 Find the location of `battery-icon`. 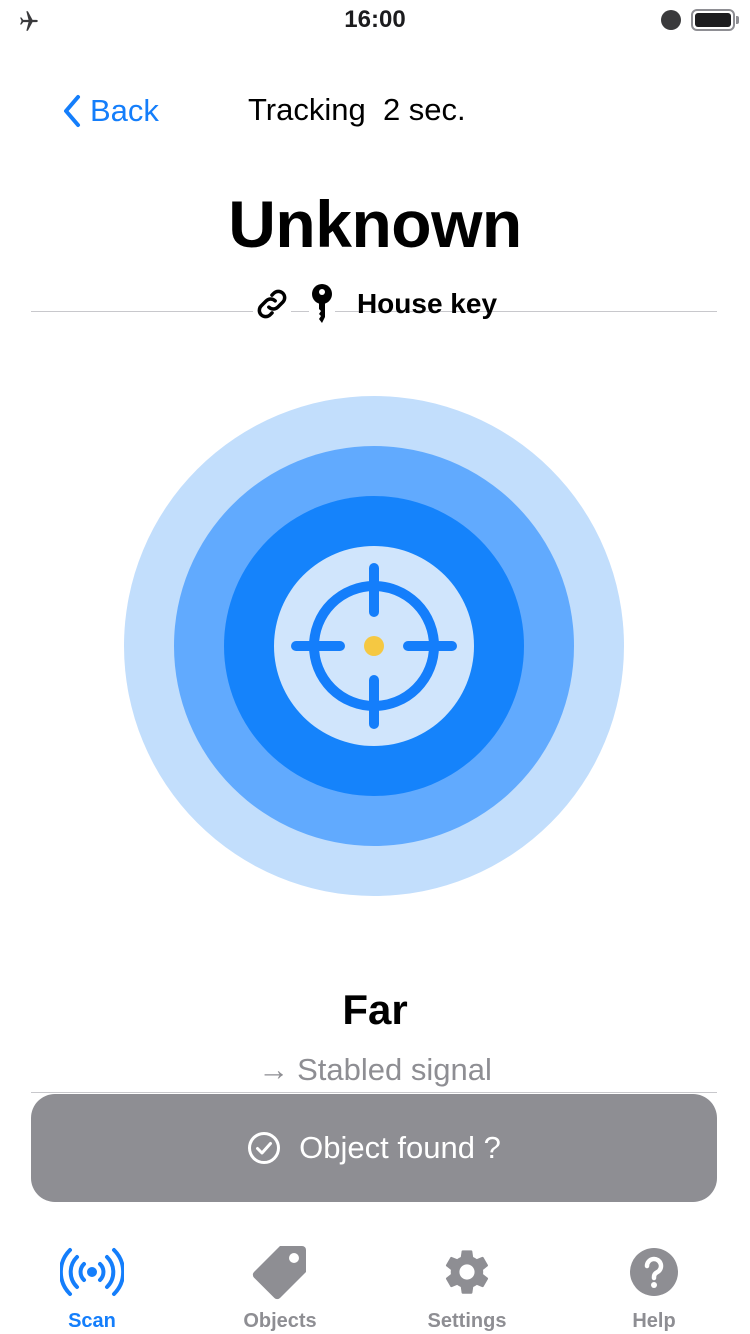

battery-icon is located at coordinates (713, 20).